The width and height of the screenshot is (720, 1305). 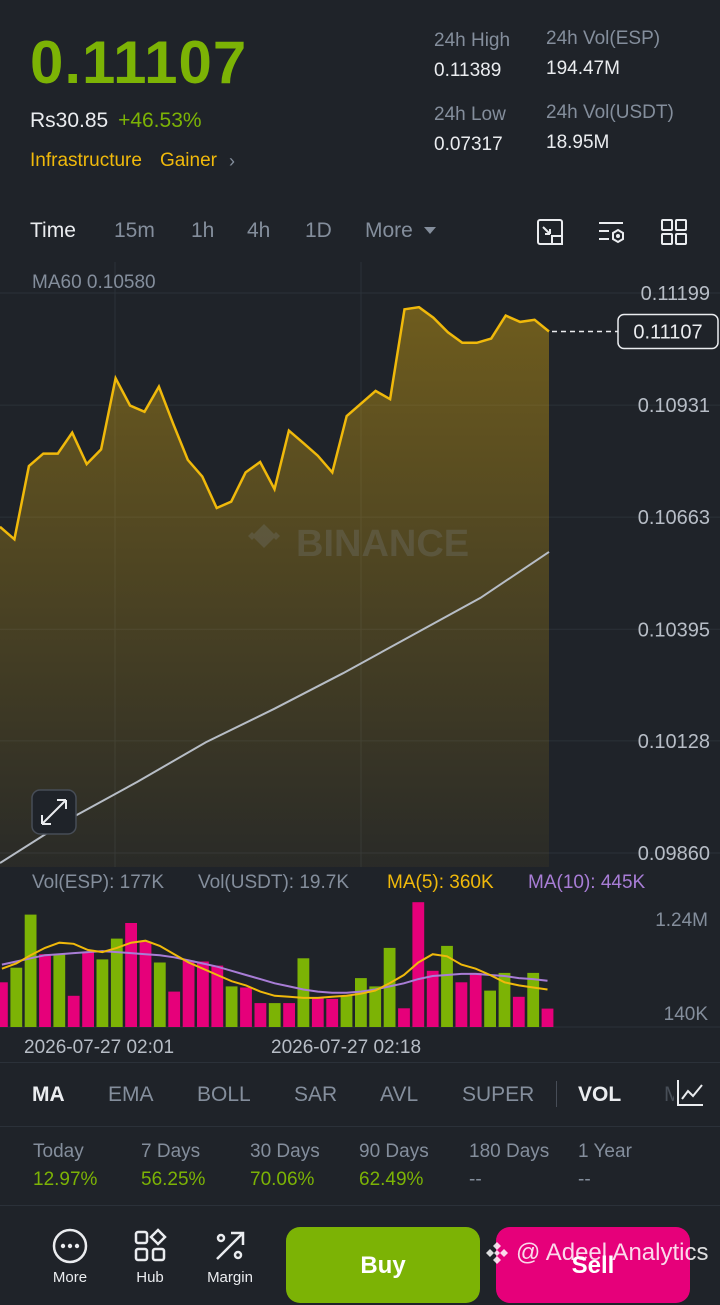 What do you see at coordinates (605, 1151) in the screenshot?
I see `perf-label: 1 Year` at bounding box center [605, 1151].